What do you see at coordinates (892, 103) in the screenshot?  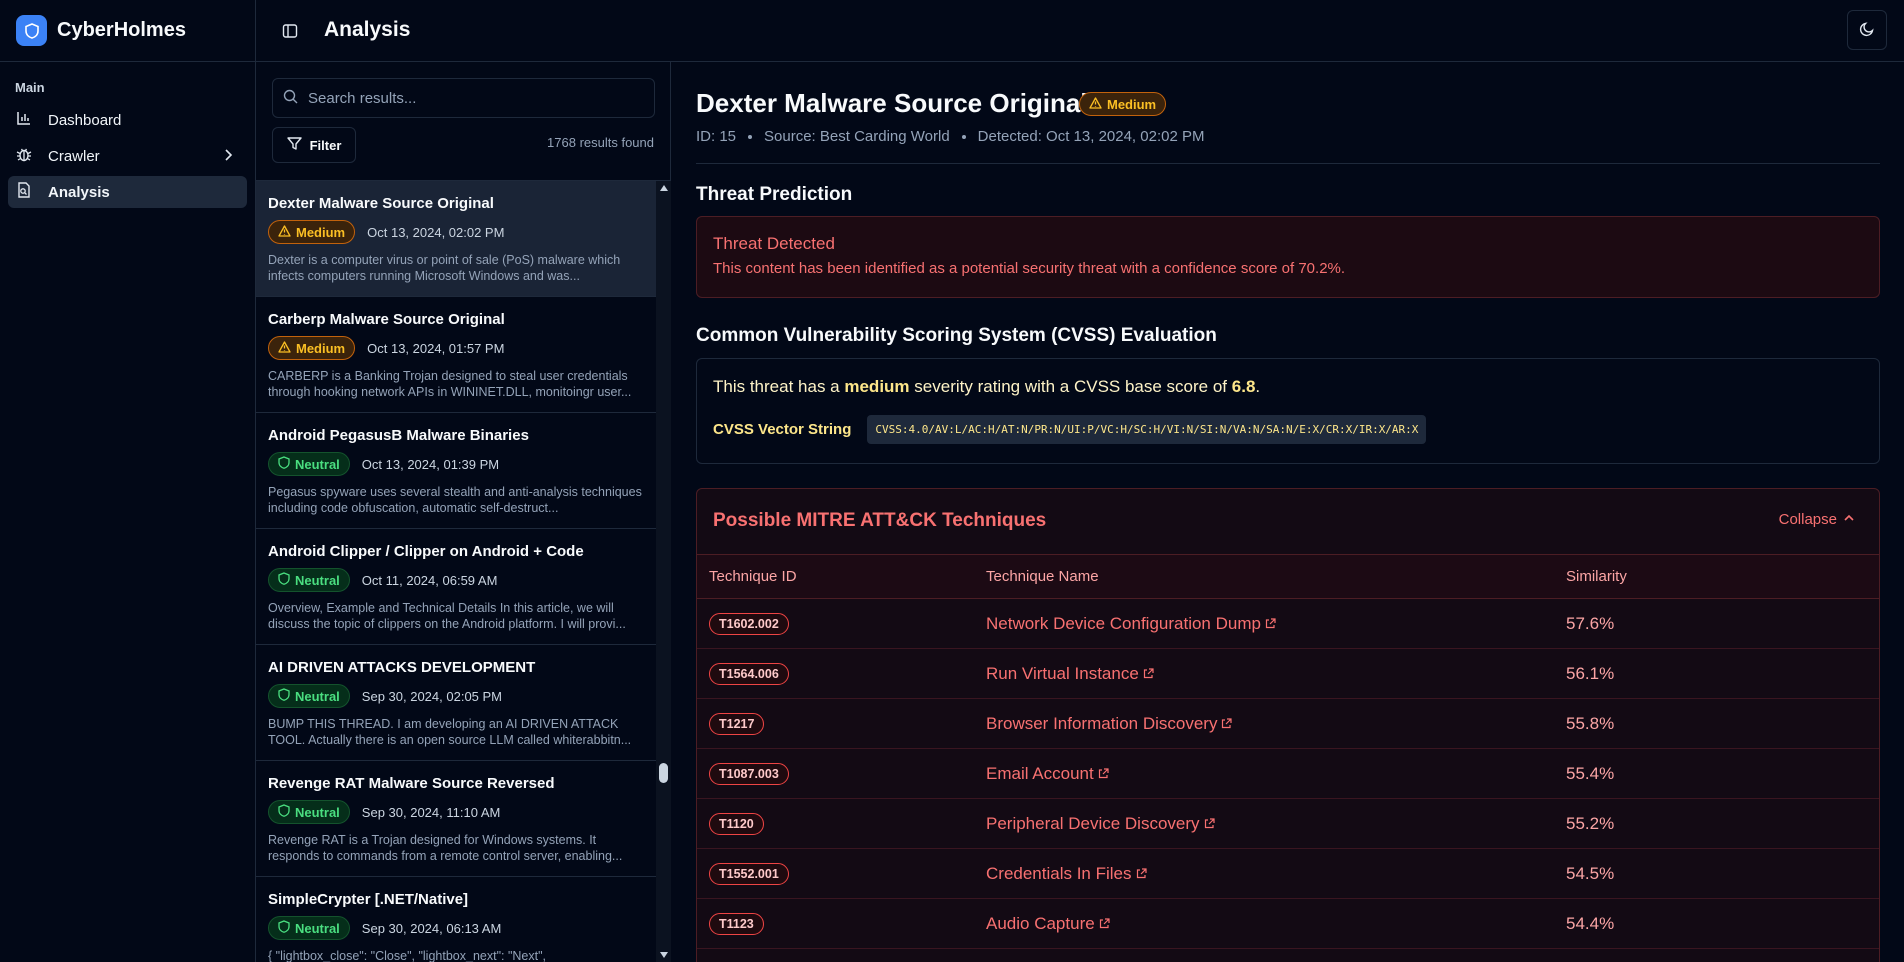 I see `detail-title: Dexter Malware Source Original` at bounding box center [892, 103].